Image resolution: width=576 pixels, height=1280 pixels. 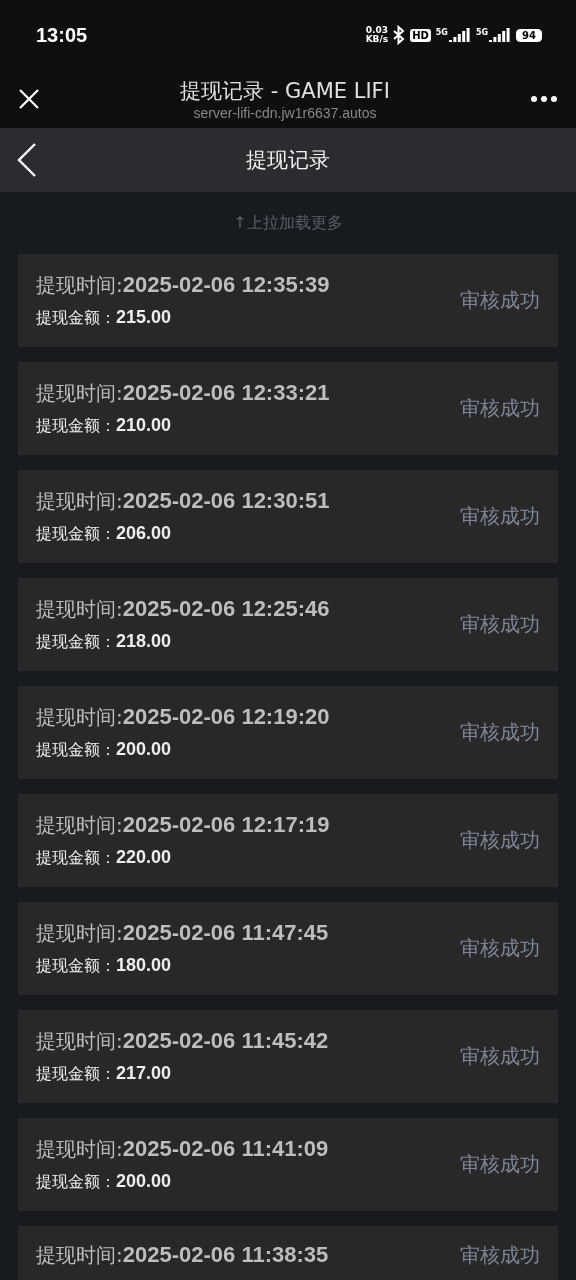 What do you see at coordinates (104, 318) in the screenshot?
I see `withdraw-amount: 提现金额：215.00` at bounding box center [104, 318].